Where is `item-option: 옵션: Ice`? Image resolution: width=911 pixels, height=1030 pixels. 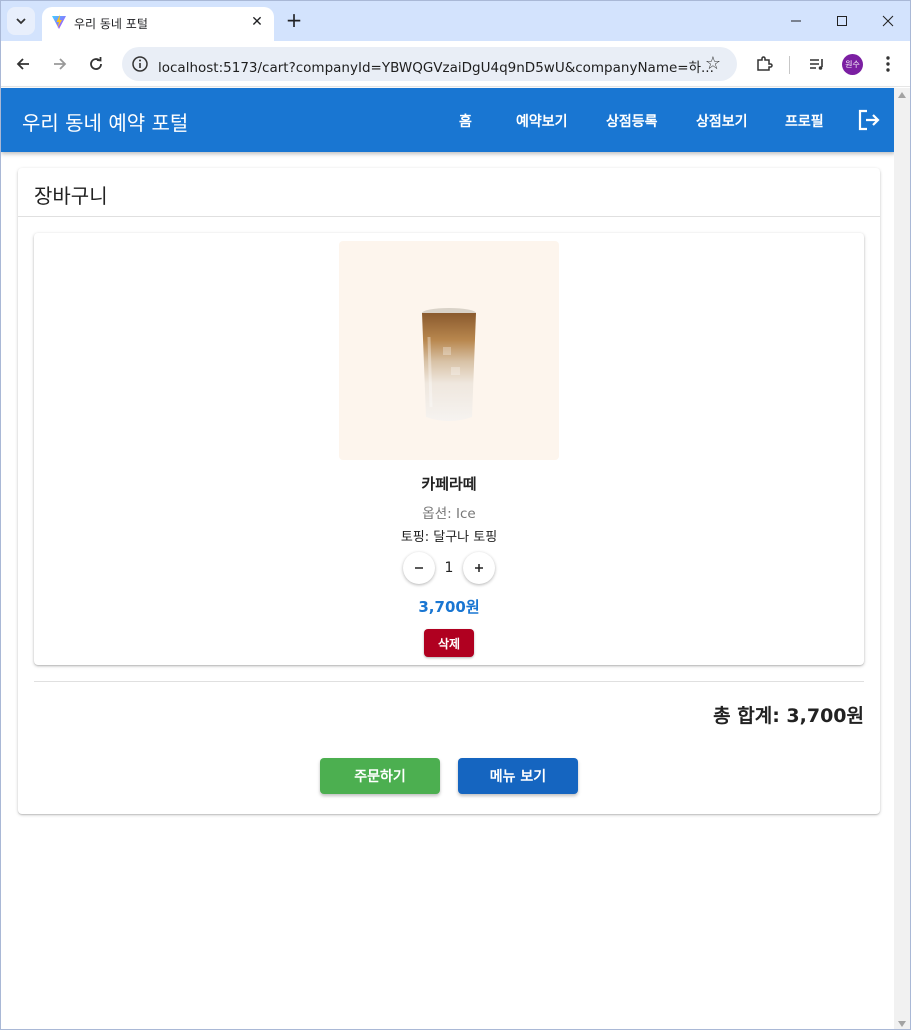
item-option: 옵션: Ice is located at coordinates (449, 514).